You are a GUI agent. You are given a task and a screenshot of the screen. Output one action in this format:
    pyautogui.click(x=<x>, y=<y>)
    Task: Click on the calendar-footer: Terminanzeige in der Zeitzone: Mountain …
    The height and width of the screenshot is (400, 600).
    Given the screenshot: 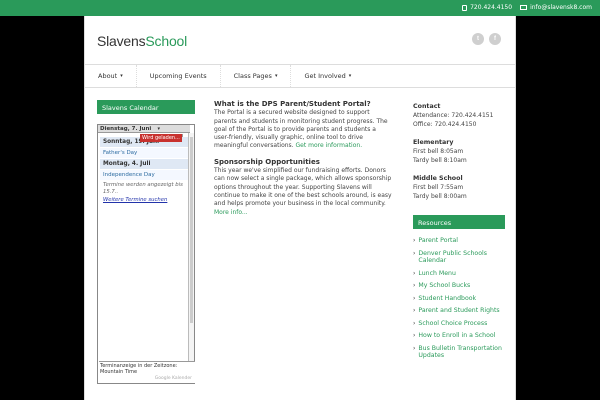 What is the action you would take?
    pyautogui.click(x=147, y=372)
    